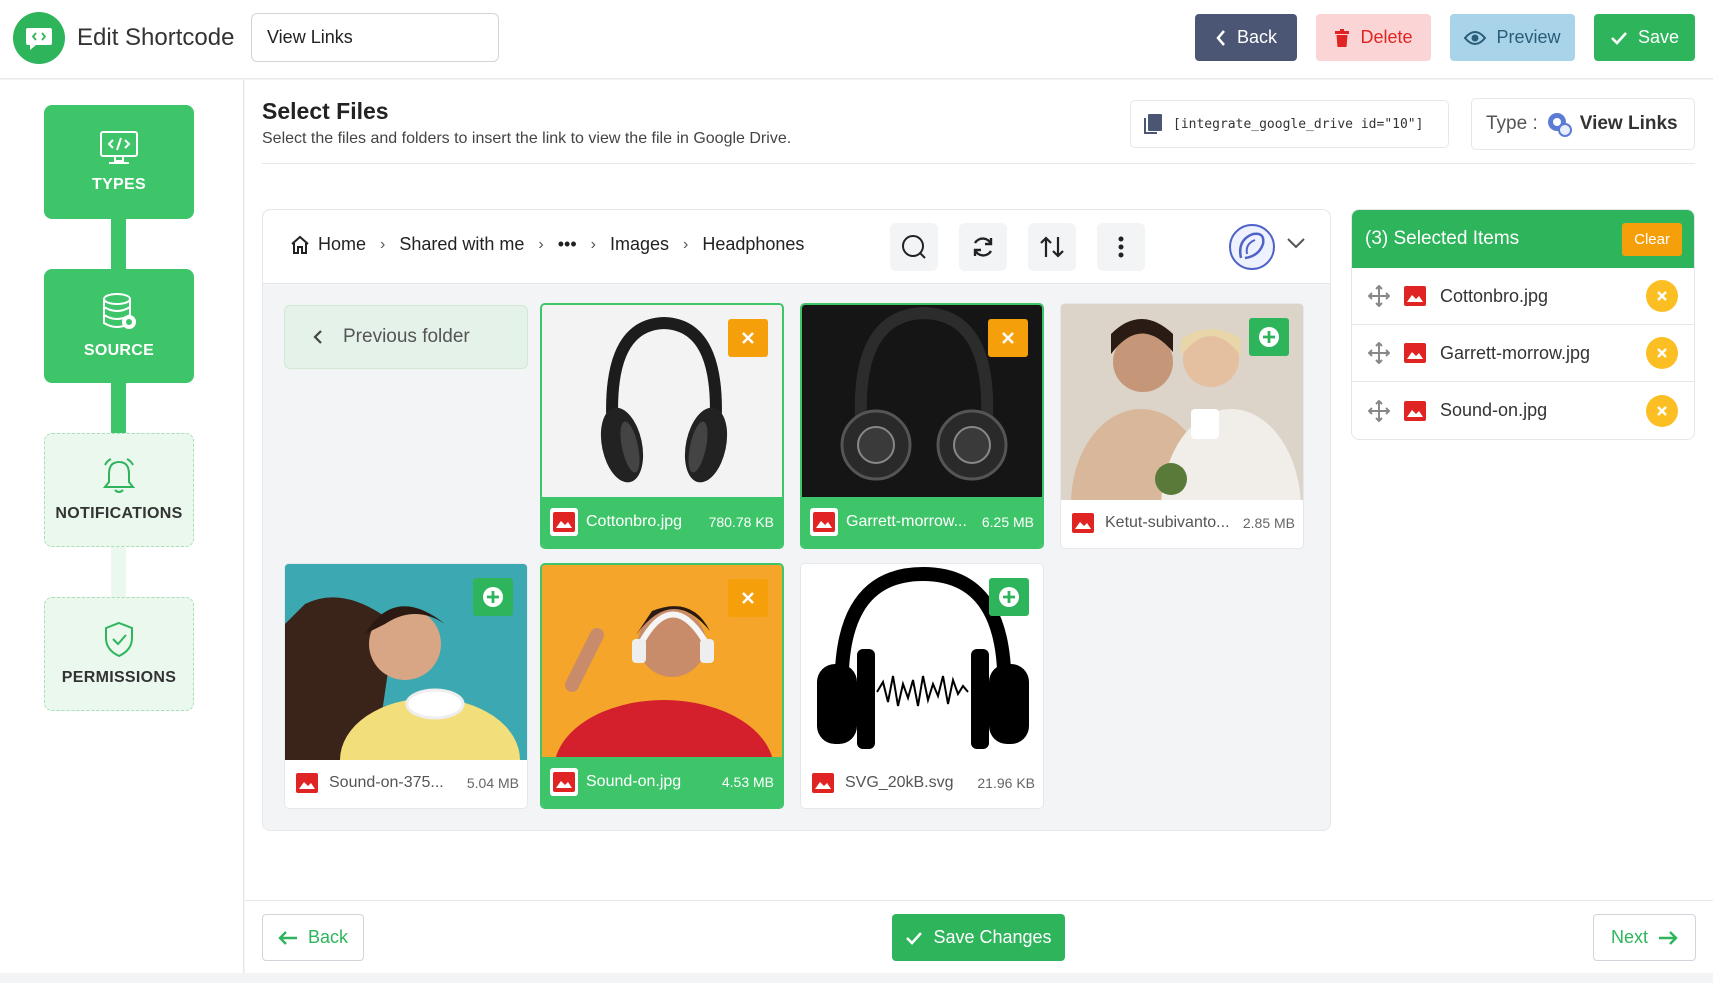 This screenshot has width=1713, height=983. I want to click on footer-back-button: Back, so click(313, 937).